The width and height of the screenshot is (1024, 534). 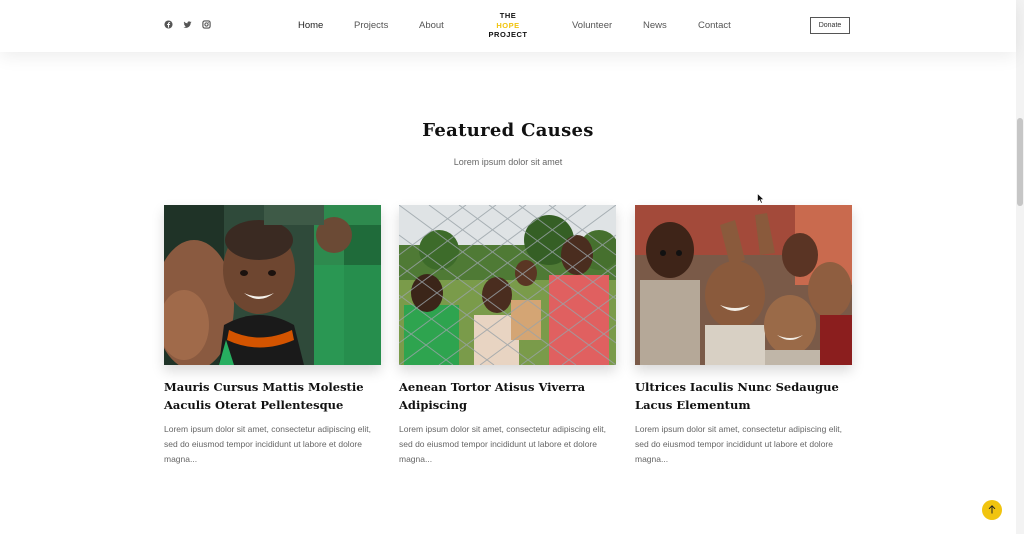 What do you see at coordinates (714, 25) in the screenshot?
I see `nav-contact: Contact` at bounding box center [714, 25].